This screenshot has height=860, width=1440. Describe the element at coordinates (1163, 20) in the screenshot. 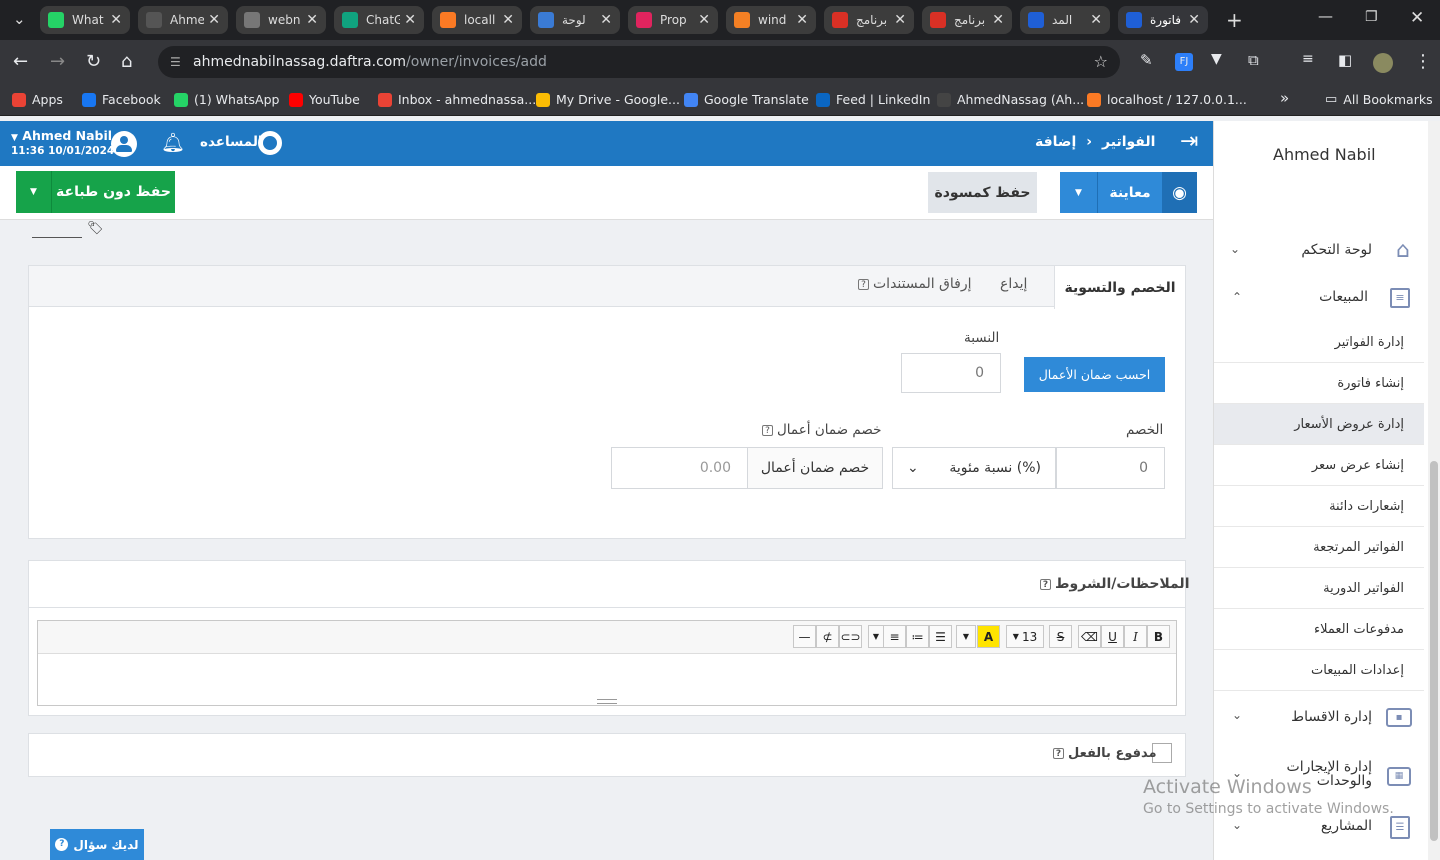

I see `browser-tab: فاتورة ✕` at that location.